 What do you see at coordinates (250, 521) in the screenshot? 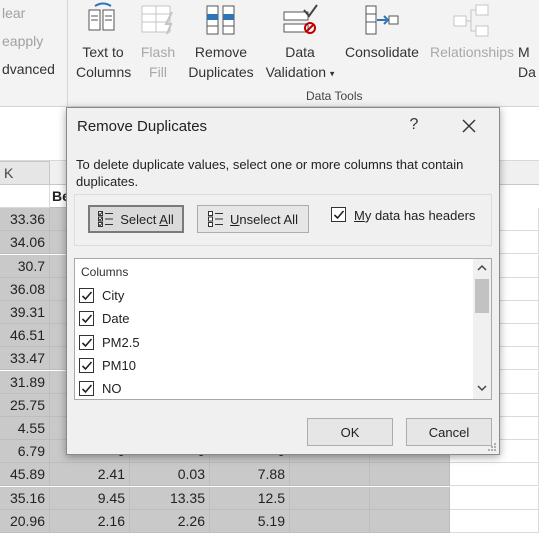
I see `table-cell: 5.19` at bounding box center [250, 521].